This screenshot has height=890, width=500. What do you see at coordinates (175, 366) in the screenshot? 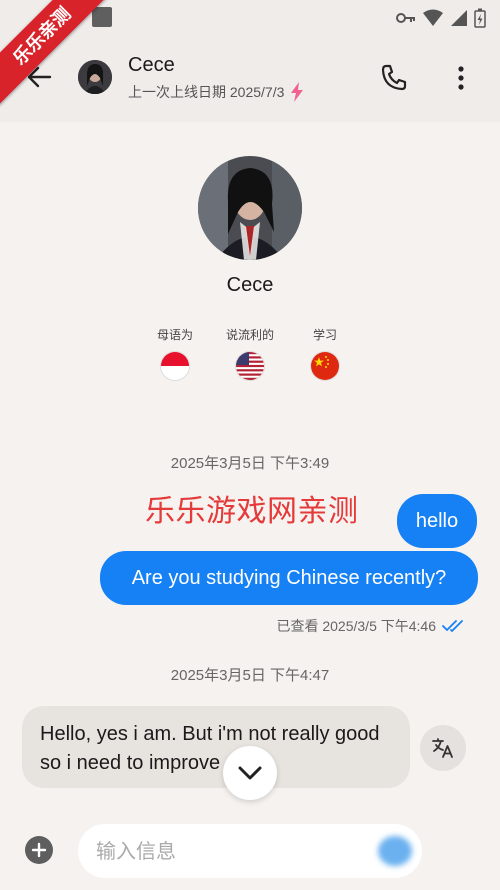
I see `indonesia-flag-icon` at bounding box center [175, 366].